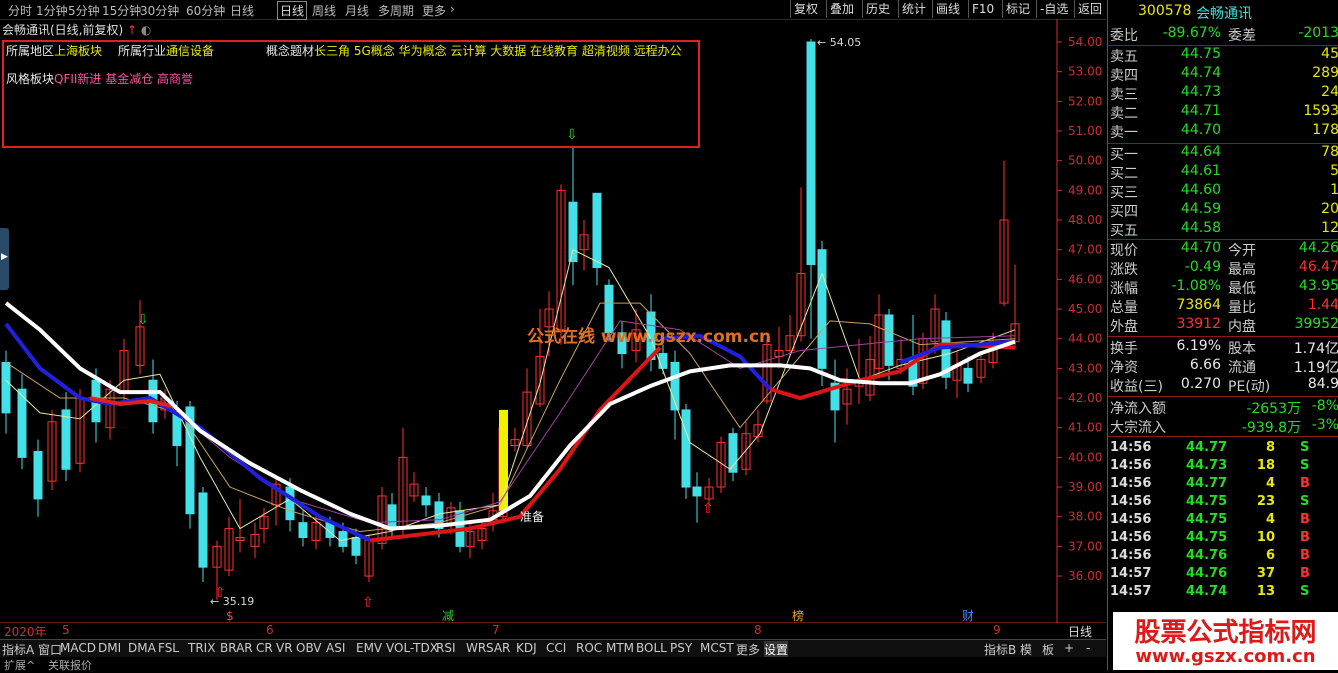  I want to click on weibi-label: 委比, so click(1124, 36).